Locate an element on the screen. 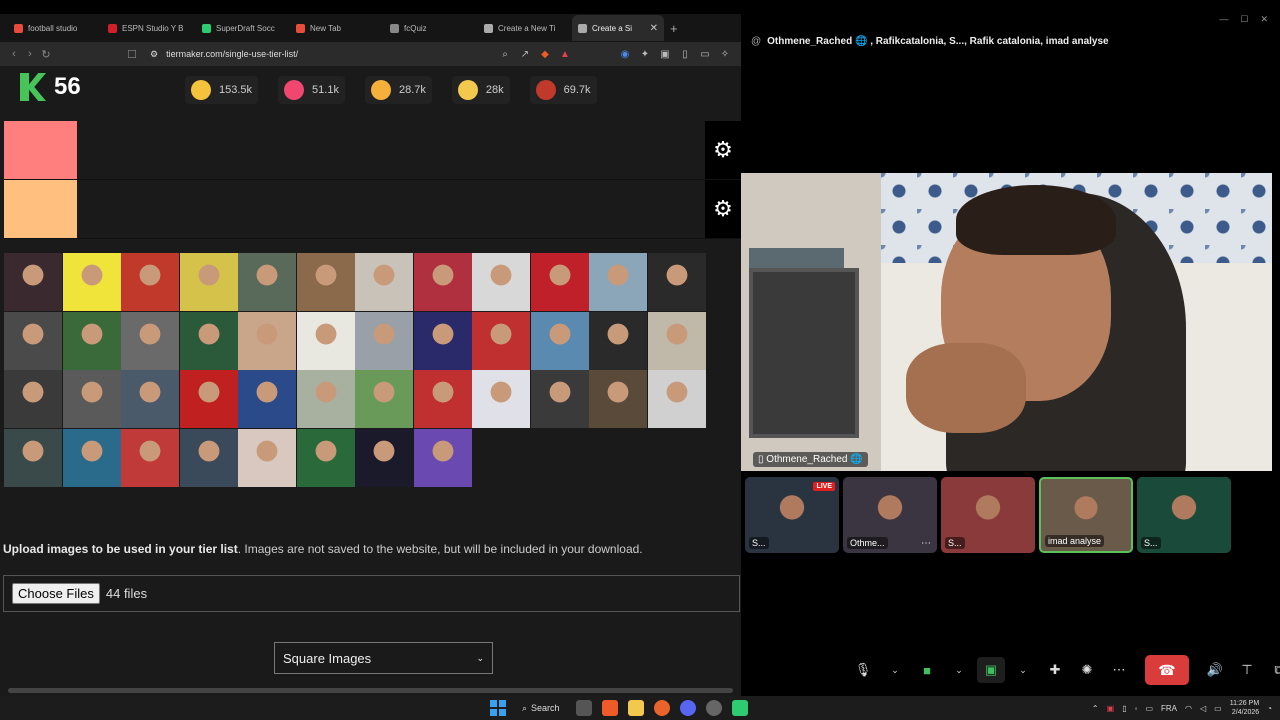 Image resolution: width=1280 pixels, height=720 pixels. extensions-icon: ✦ is located at coordinates (645, 54).